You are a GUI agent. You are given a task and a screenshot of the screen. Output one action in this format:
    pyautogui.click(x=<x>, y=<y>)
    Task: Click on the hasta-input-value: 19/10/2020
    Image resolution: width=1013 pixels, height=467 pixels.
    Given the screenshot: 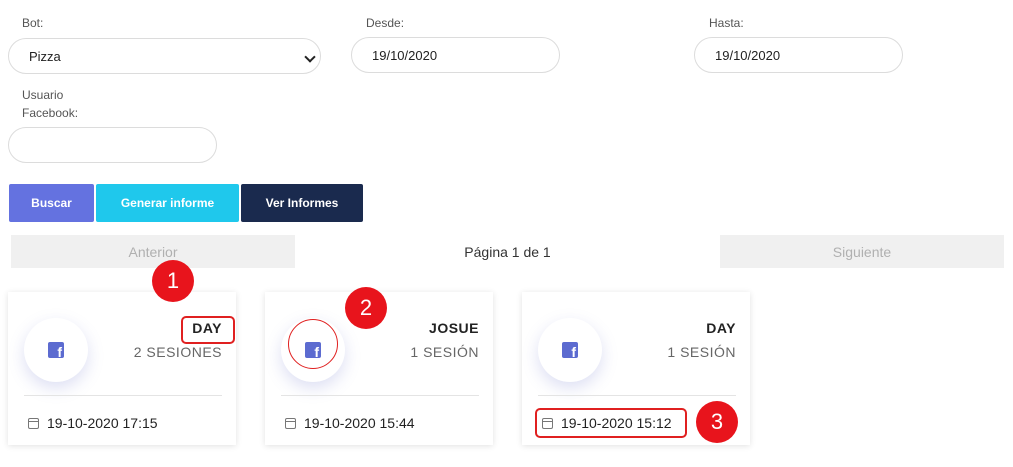 What is the action you would take?
    pyautogui.click(x=748, y=55)
    